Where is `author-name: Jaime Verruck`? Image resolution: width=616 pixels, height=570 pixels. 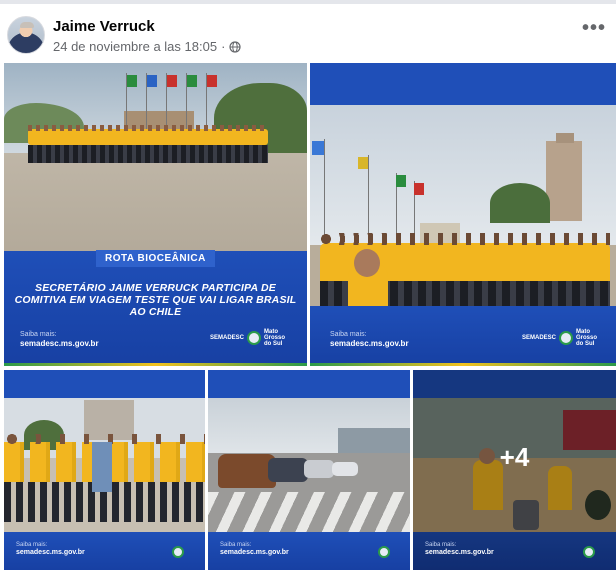
author-name: Jaime Verruck is located at coordinates (104, 26).